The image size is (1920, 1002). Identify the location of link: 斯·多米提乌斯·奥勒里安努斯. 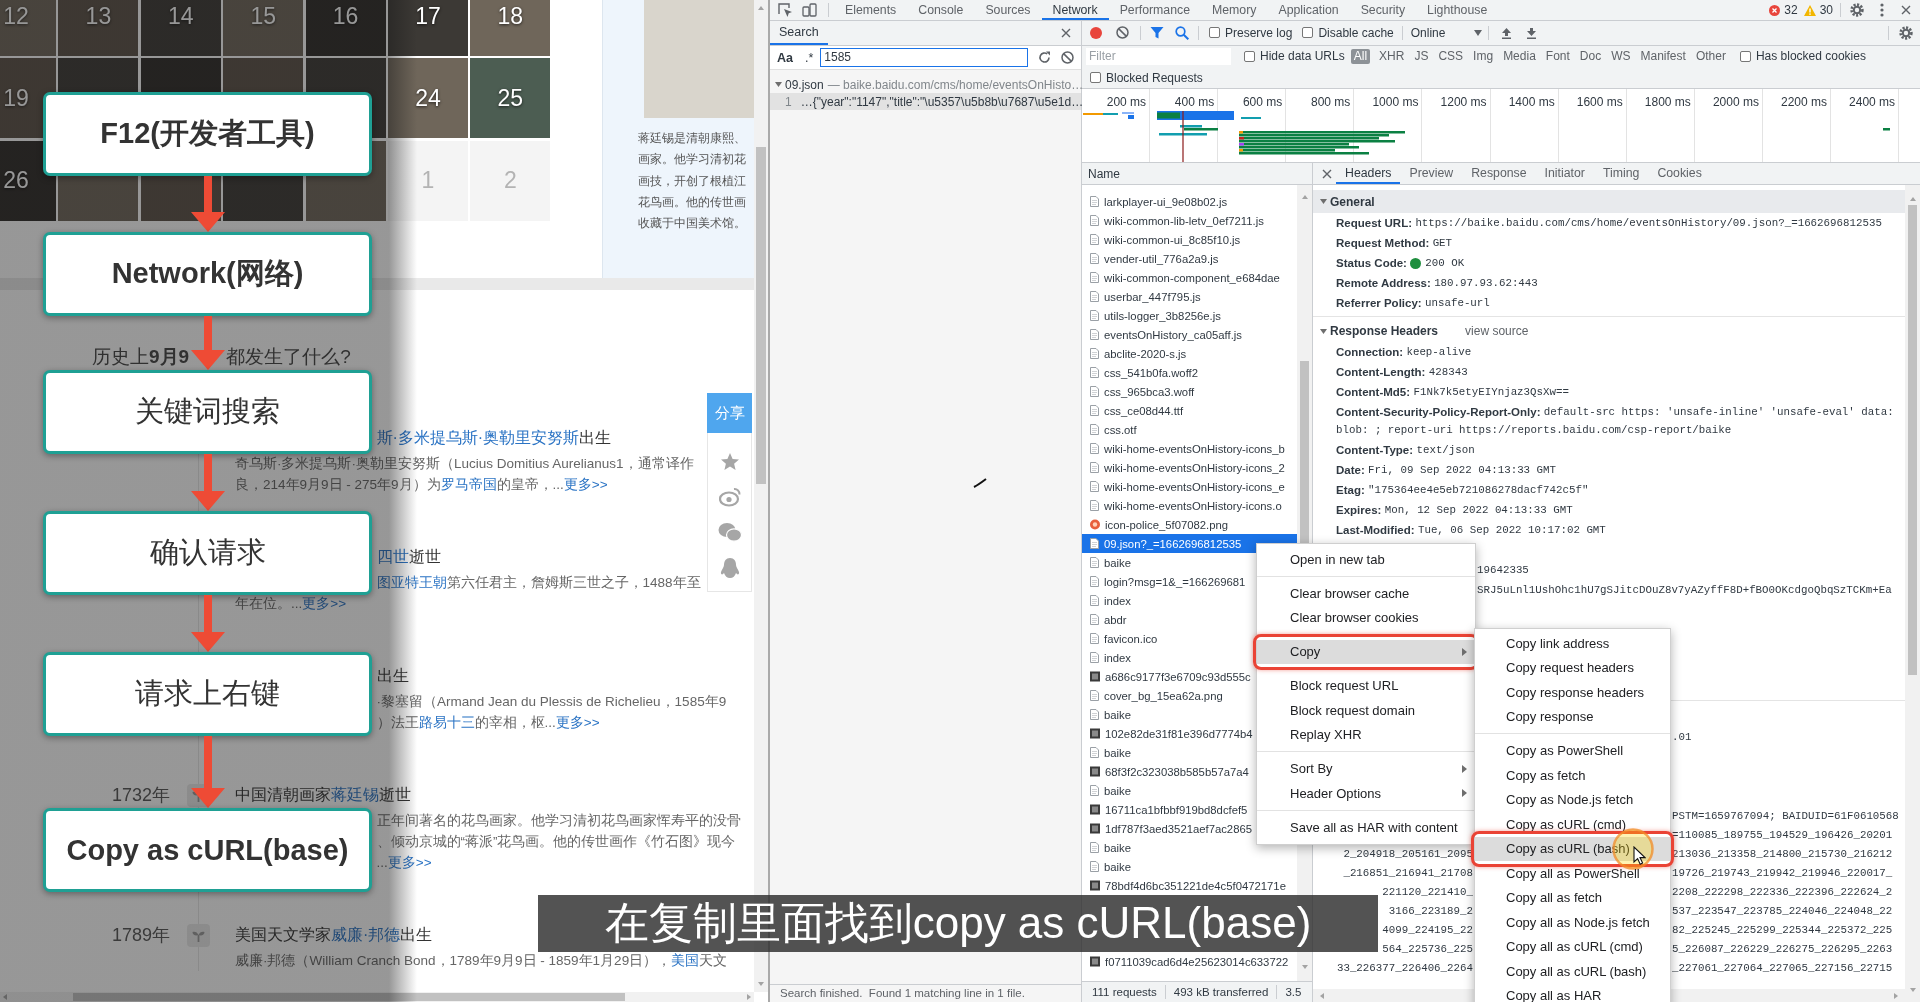
(478, 437).